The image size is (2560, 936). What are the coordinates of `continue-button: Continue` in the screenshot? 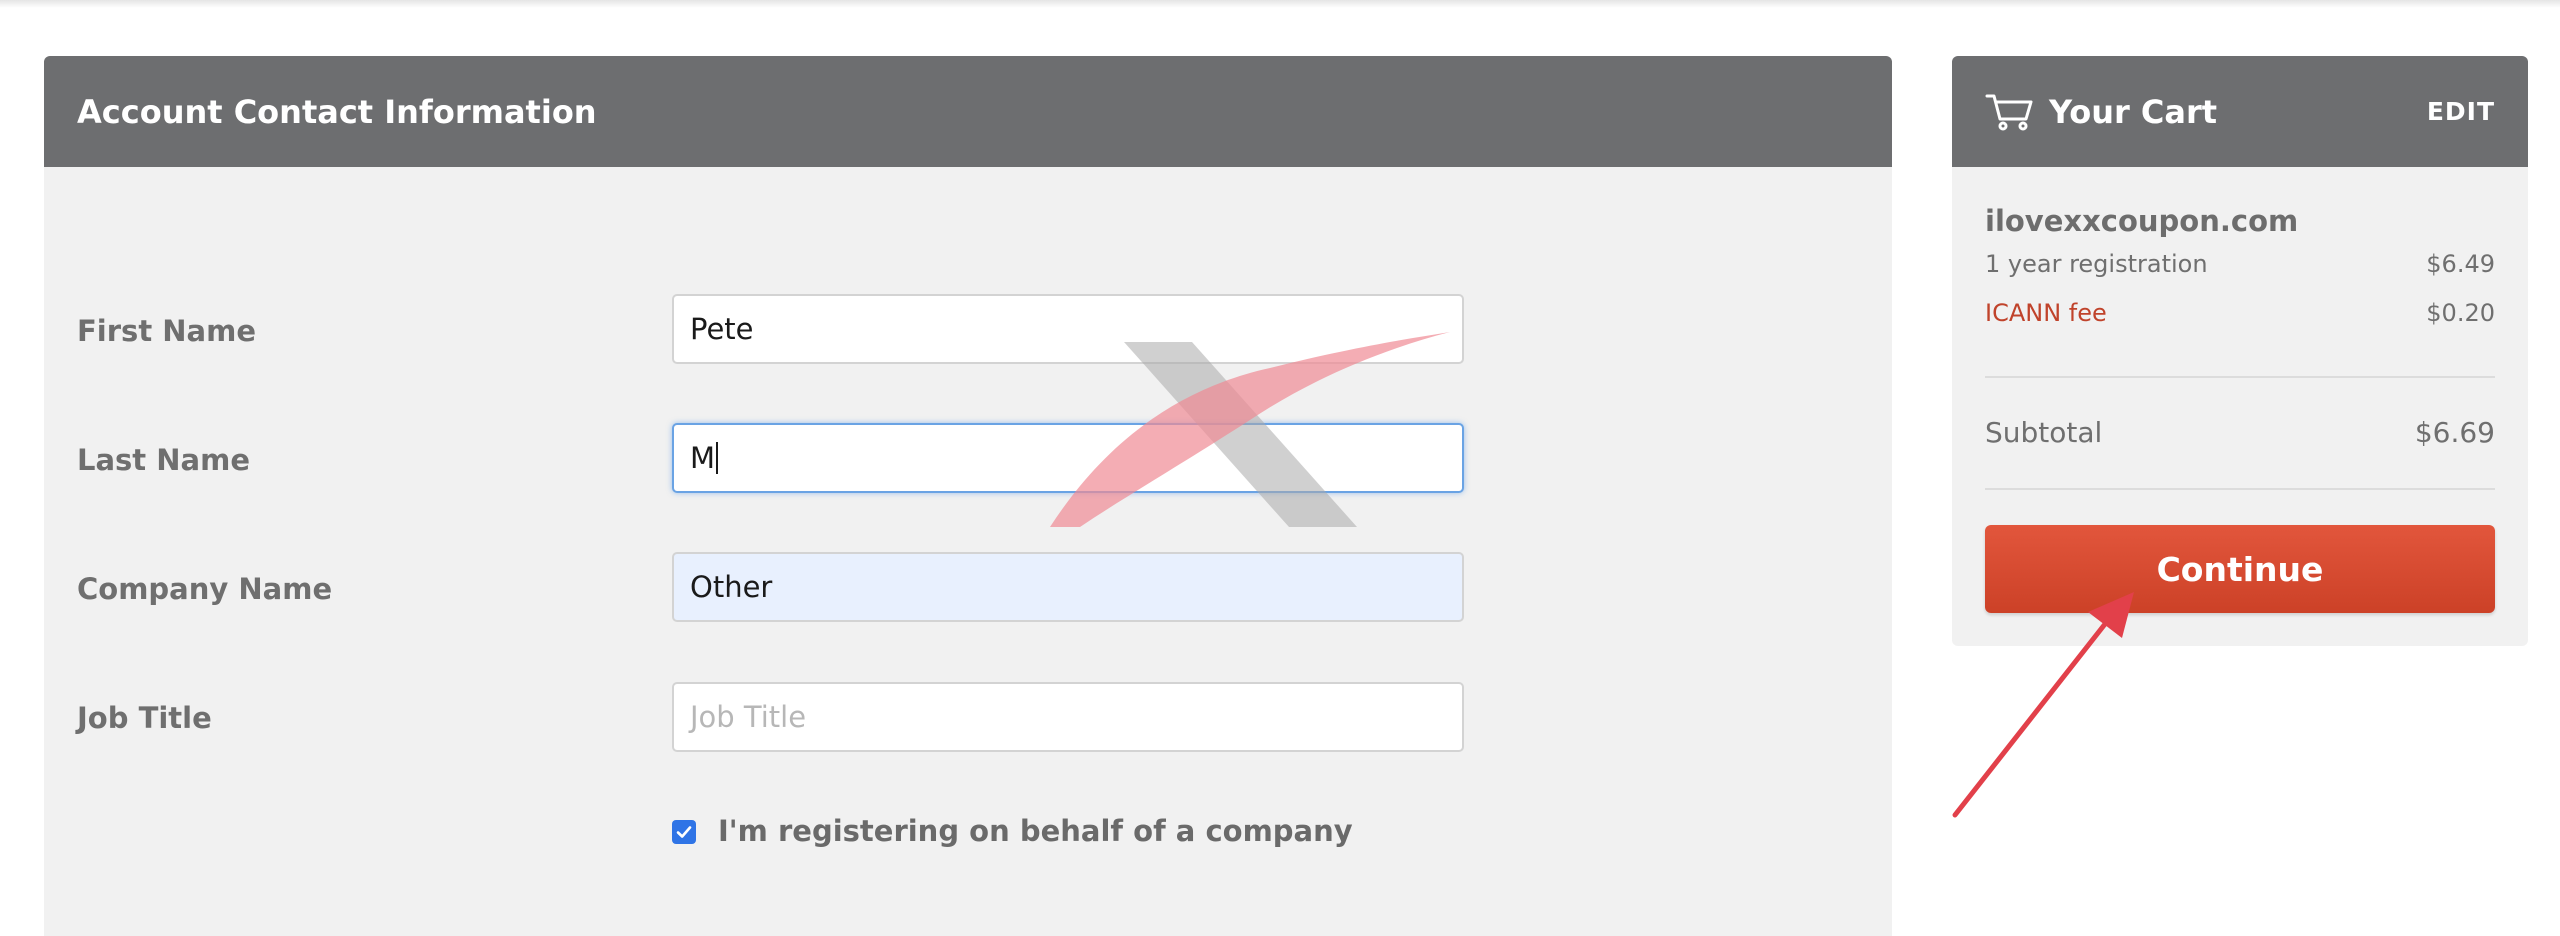 It's located at (2240, 569).